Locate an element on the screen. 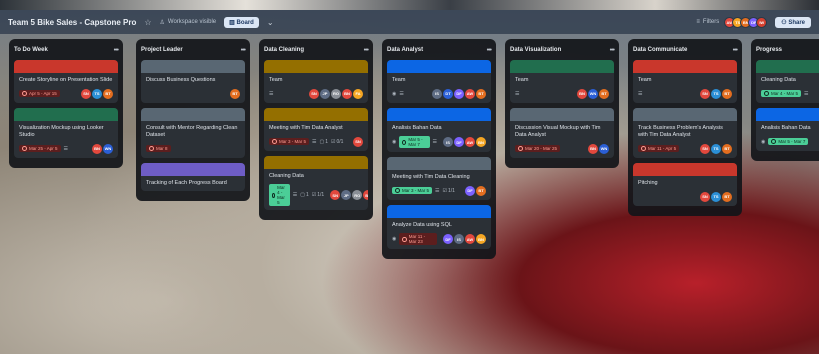 The width and height of the screenshot is (819, 354). card: Team ☰ BN WN BT is located at coordinates (562, 81).